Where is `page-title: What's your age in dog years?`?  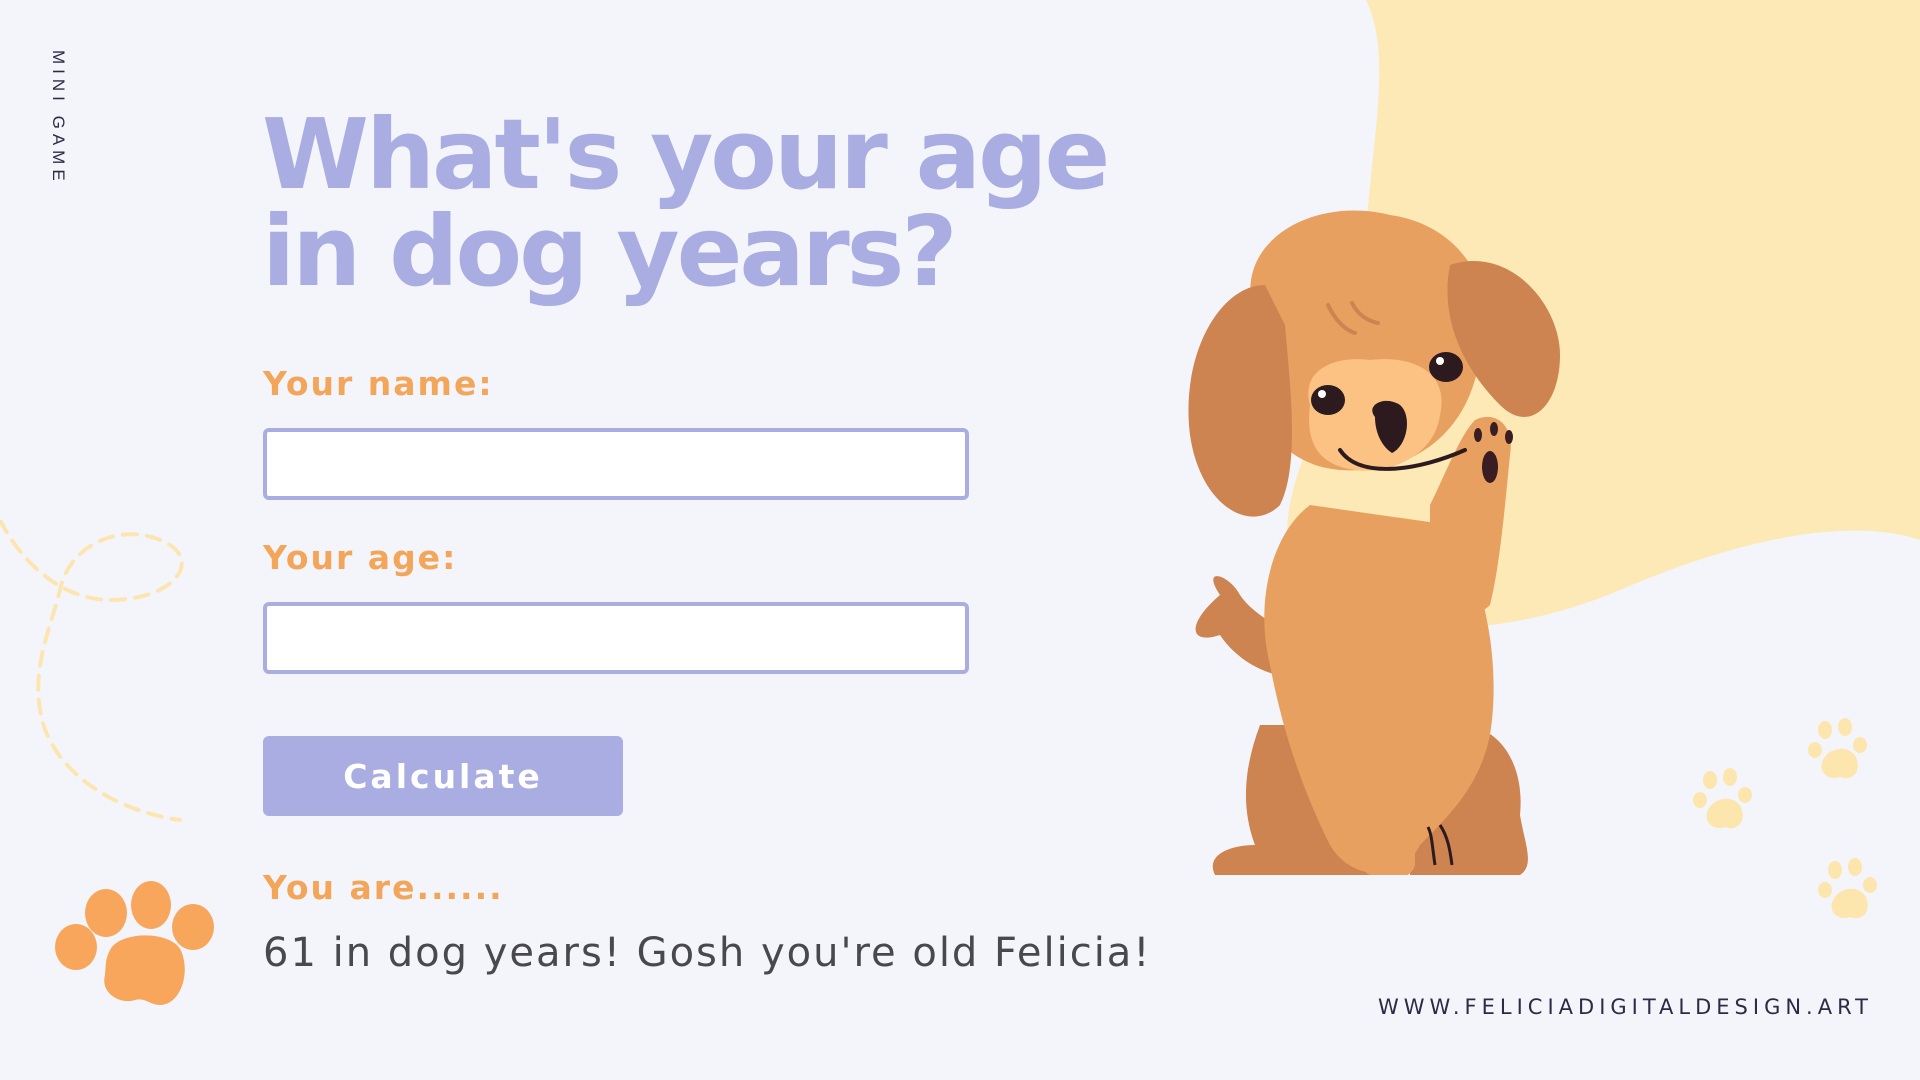 page-title: What's your age in dog years? is located at coordinates (712, 203).